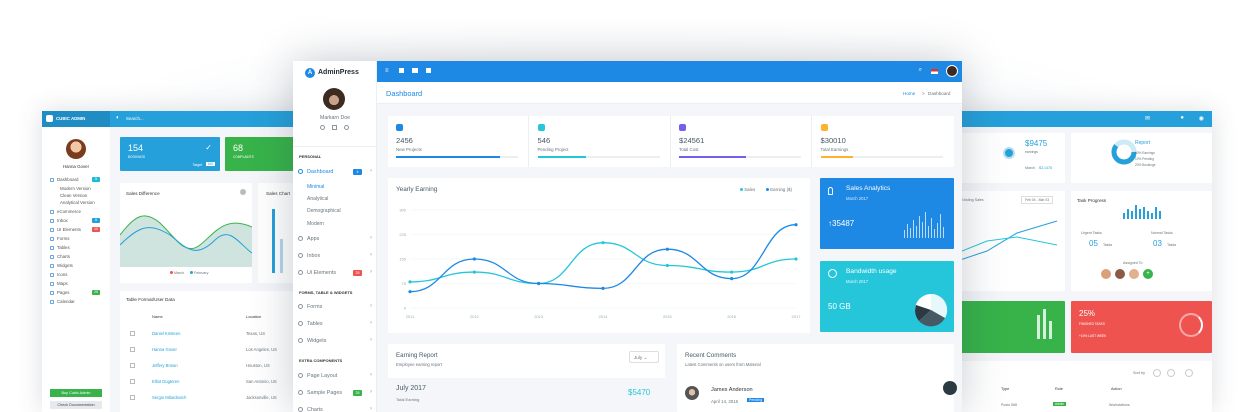 The height and width of the screenshot is (412, 1254). What do you see at coordinates (909, 93) in the screenshot?
I see `breadcrumb-home: Home` at bounding box center [909, 93].